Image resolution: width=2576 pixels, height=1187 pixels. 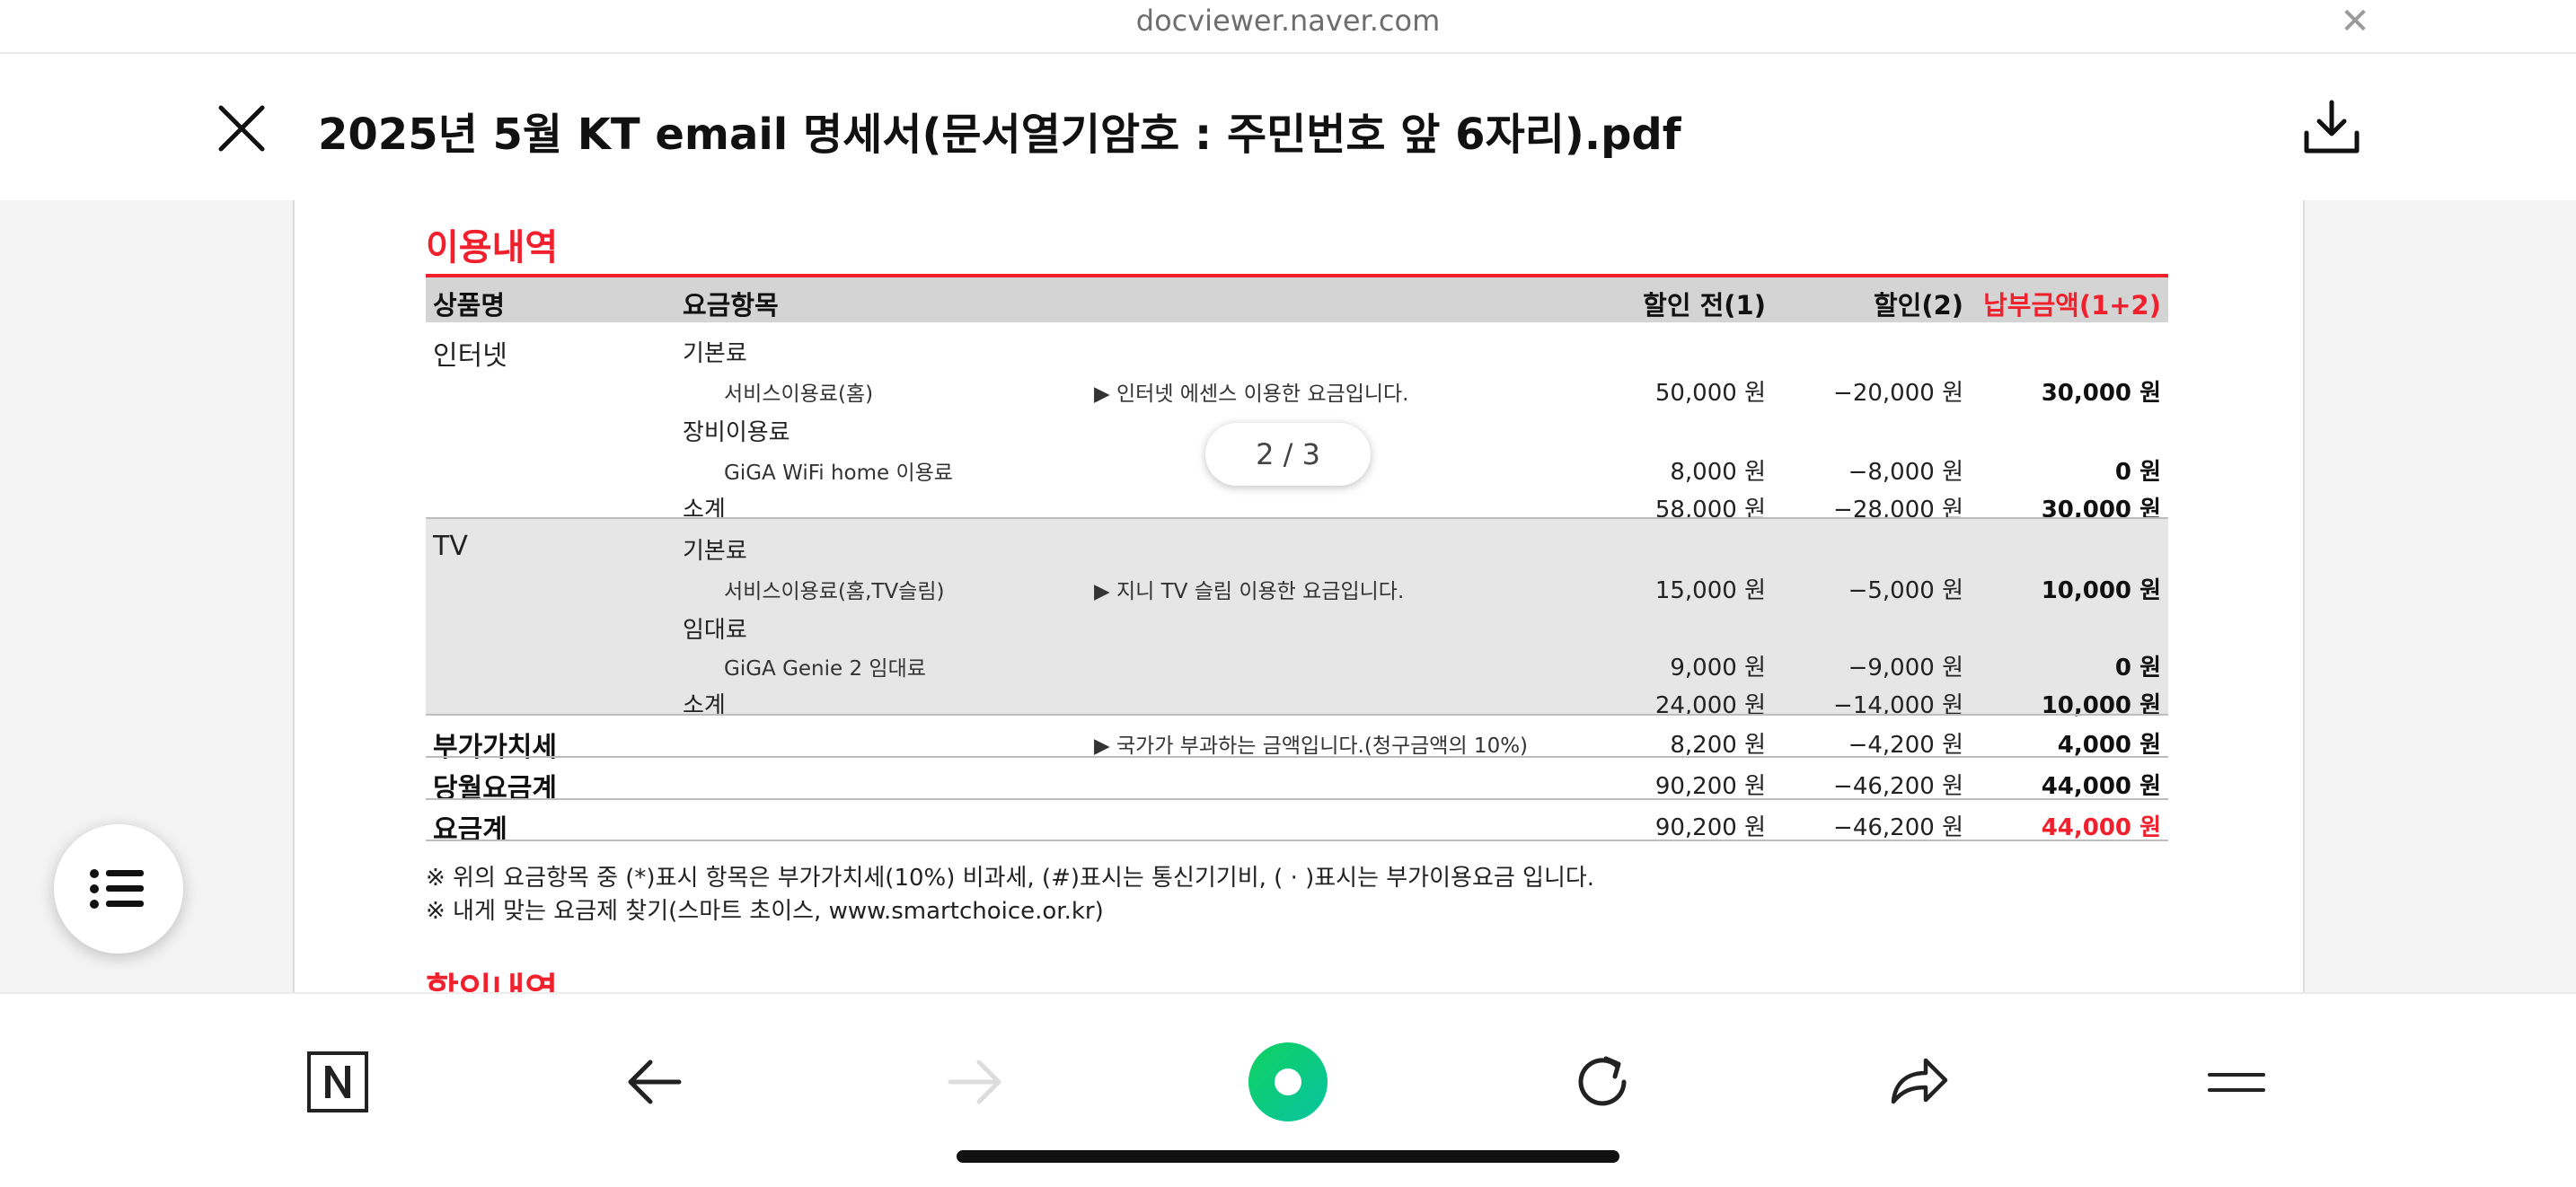 What do you see at coordinates (338, 1082) in the screenshot?
I see `naver-n-icon` at bounding box center [338, 1082].